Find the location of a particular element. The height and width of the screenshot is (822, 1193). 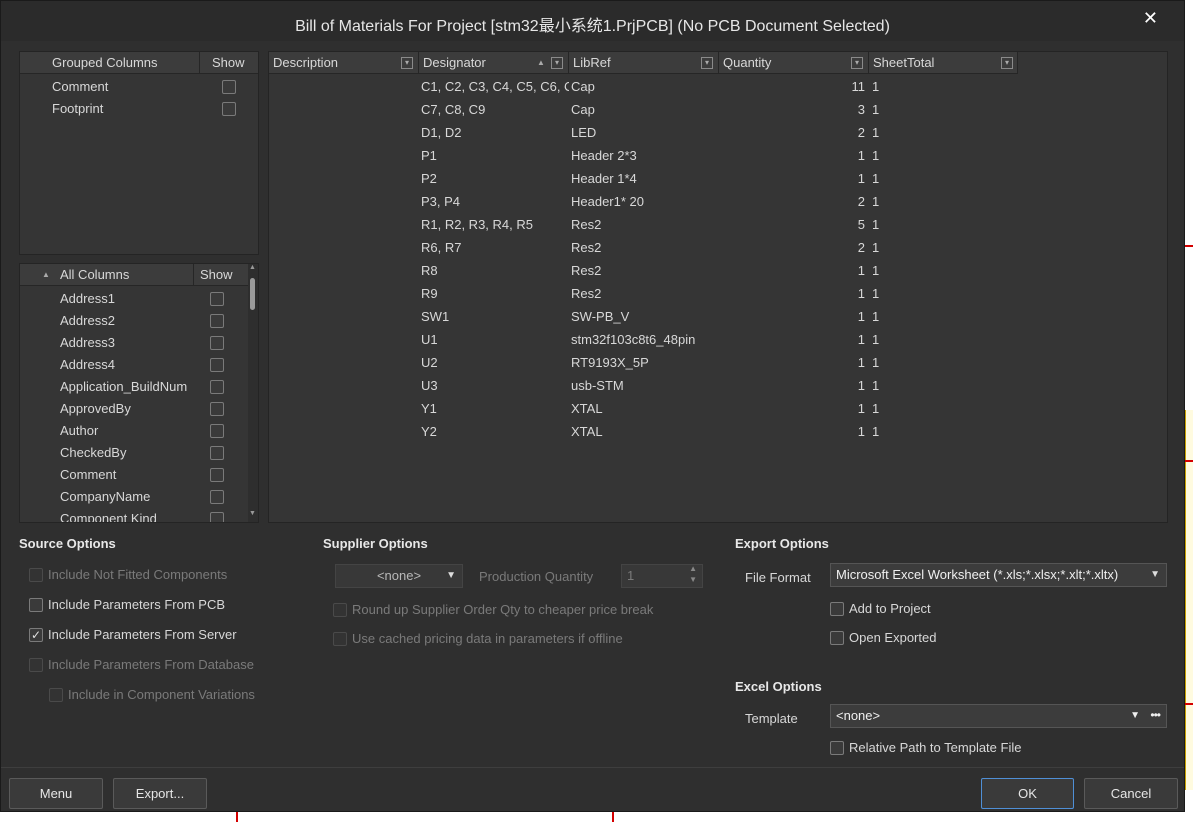

grouped-columns-title: Grouped Columns is located at coordinates (124, 63).